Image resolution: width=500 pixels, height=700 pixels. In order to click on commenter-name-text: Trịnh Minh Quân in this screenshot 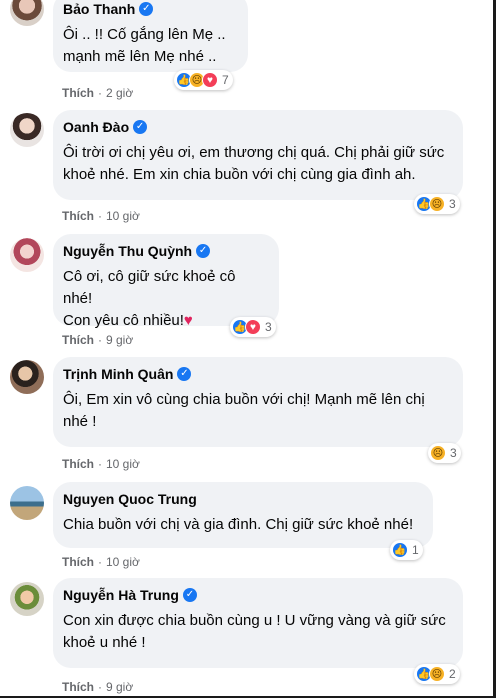, I will do `click(118, 374)`.